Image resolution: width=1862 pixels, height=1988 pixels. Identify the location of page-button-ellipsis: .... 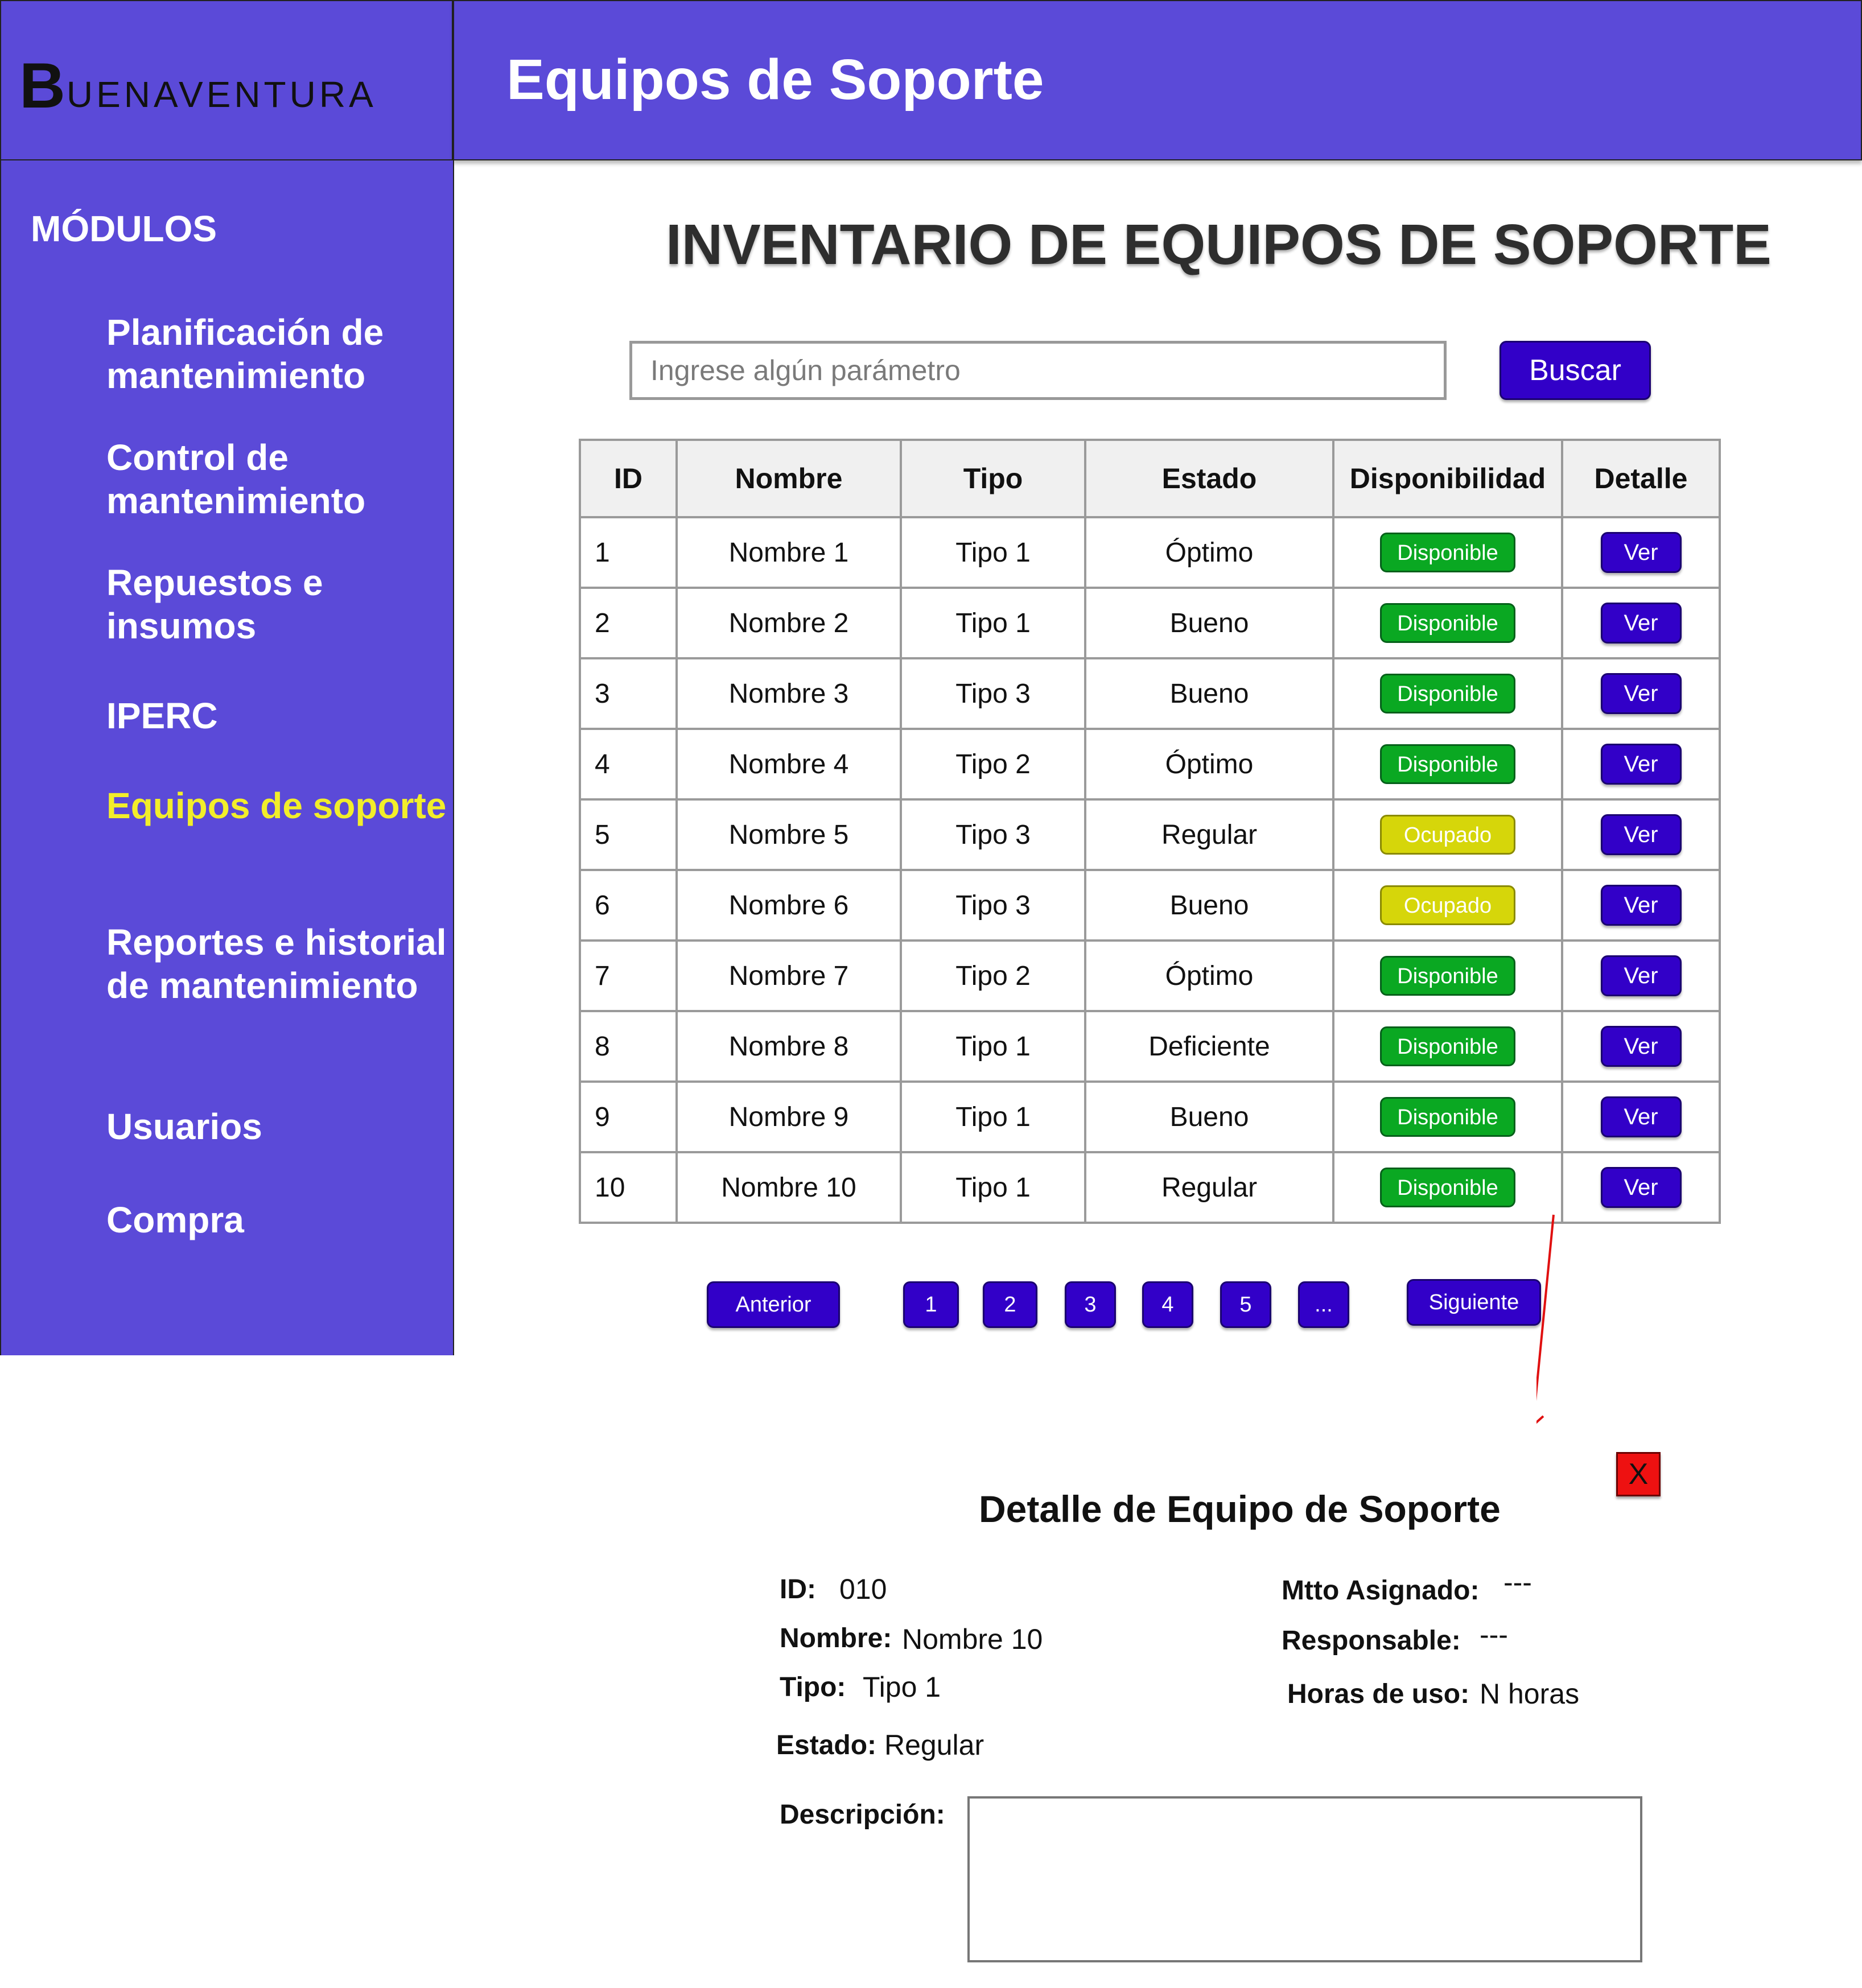
(1324, 1304).